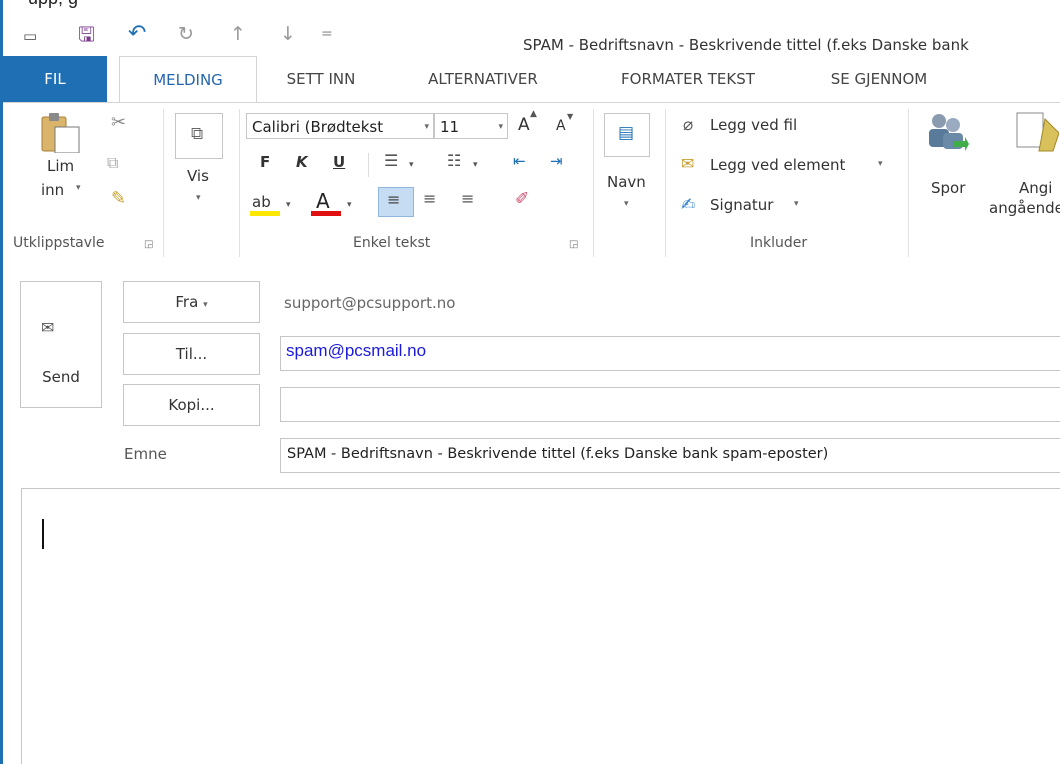  I want to click on subject-label: Emne, so click(145, 454).